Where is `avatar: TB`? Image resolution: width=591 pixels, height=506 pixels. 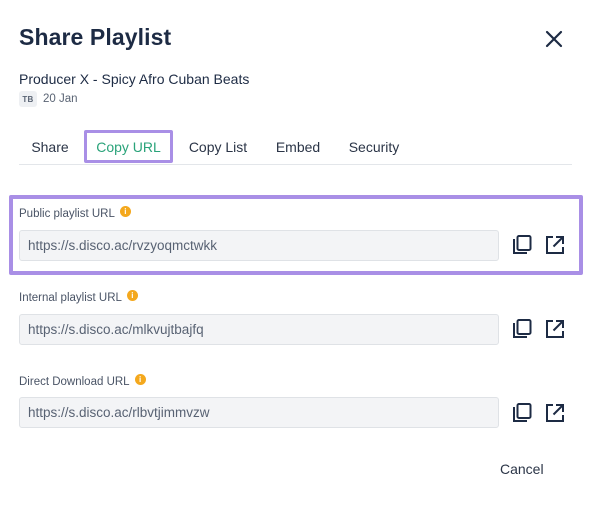 avatar: TB is located at coordinates (28, 99).